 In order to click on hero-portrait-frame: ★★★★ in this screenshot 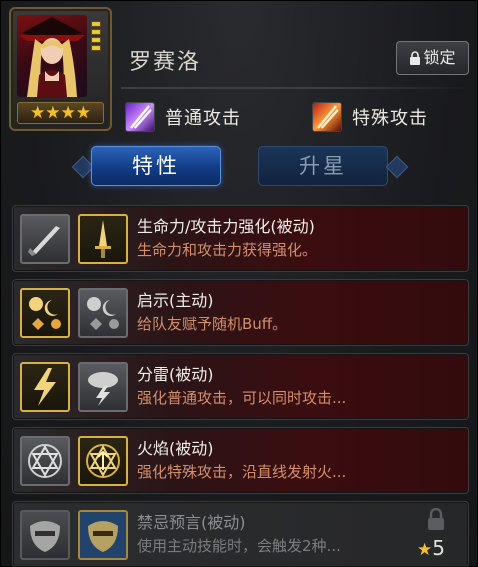, I will do `click(60, 69)`.